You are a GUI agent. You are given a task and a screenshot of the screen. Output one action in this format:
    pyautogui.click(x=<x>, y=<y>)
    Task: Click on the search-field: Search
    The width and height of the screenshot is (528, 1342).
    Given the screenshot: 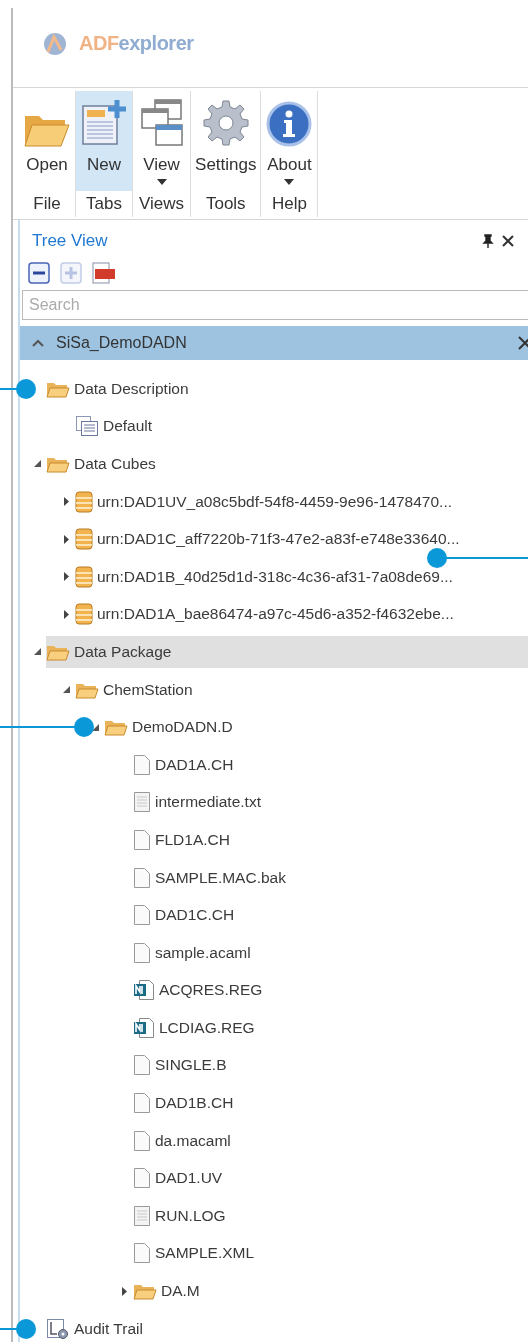 What is the action you would take?
    pyautogui.click(x=275, y=305)
    